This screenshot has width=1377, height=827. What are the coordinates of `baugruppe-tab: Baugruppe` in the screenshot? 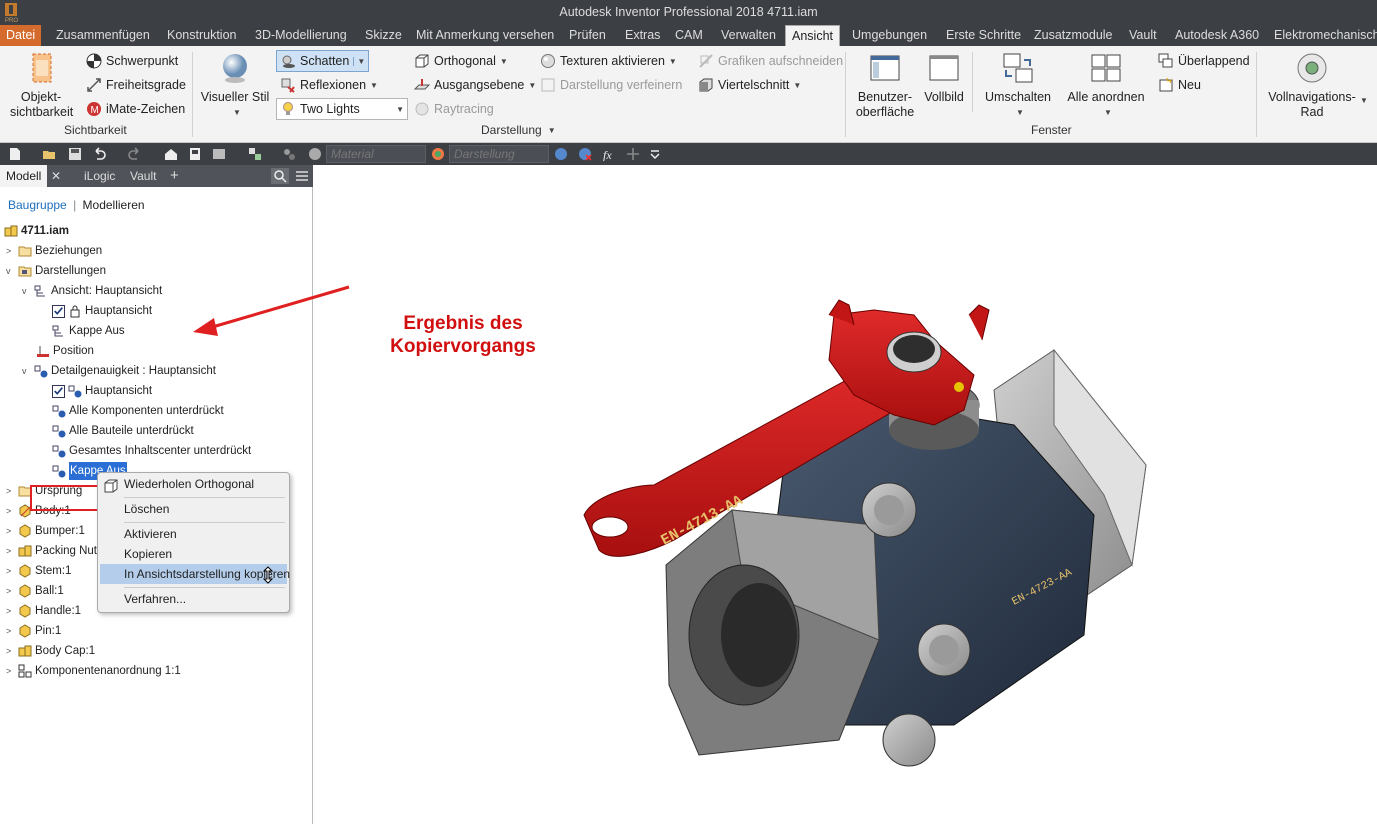 It's located at (37, 205).